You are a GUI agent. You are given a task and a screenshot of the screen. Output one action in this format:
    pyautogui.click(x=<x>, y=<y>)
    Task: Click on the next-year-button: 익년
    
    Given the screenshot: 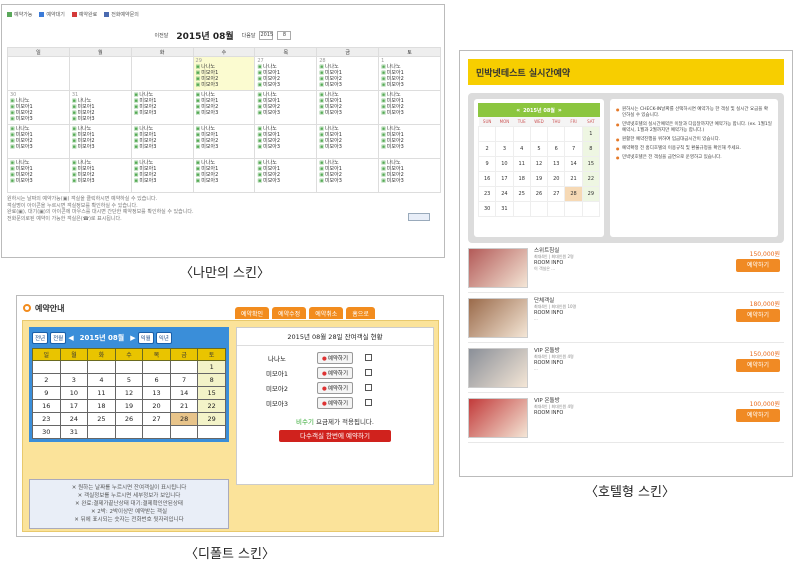 What is the action you would take?
    pyautogui.click(x=163, y=338)
    